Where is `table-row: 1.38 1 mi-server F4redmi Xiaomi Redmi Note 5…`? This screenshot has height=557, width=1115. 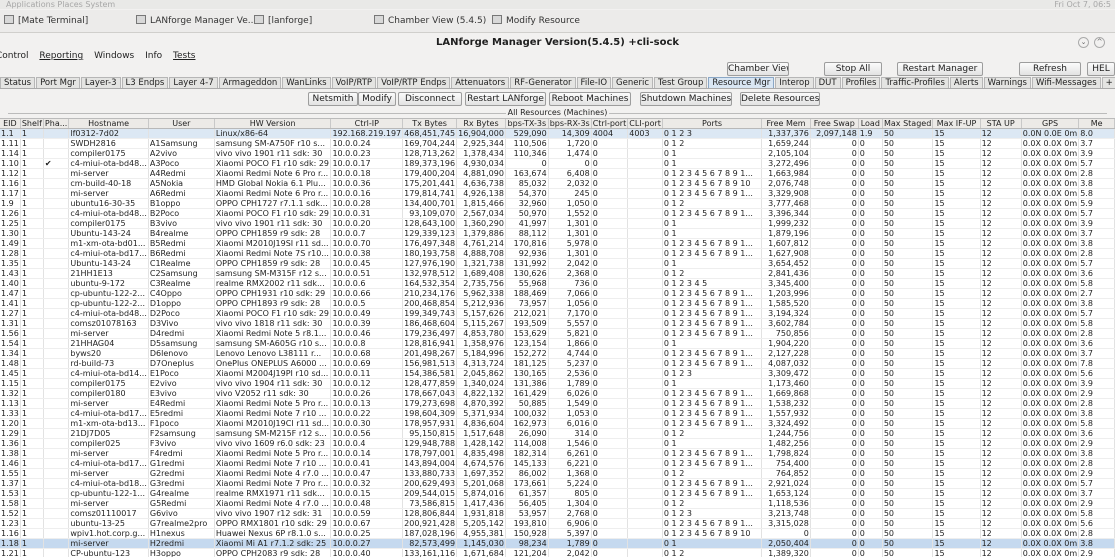
table-row: 1.38 1 mi-server F4redmi Xiaomi Redmi Note 5… is located at coordinates (557, 453).